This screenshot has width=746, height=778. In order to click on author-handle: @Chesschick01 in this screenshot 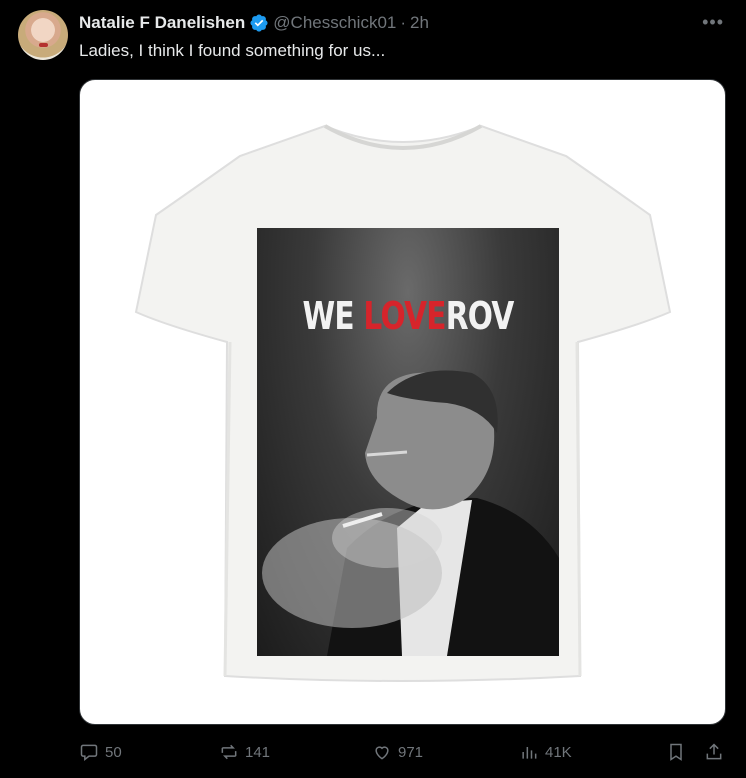, I will do `click(334, 23)`.